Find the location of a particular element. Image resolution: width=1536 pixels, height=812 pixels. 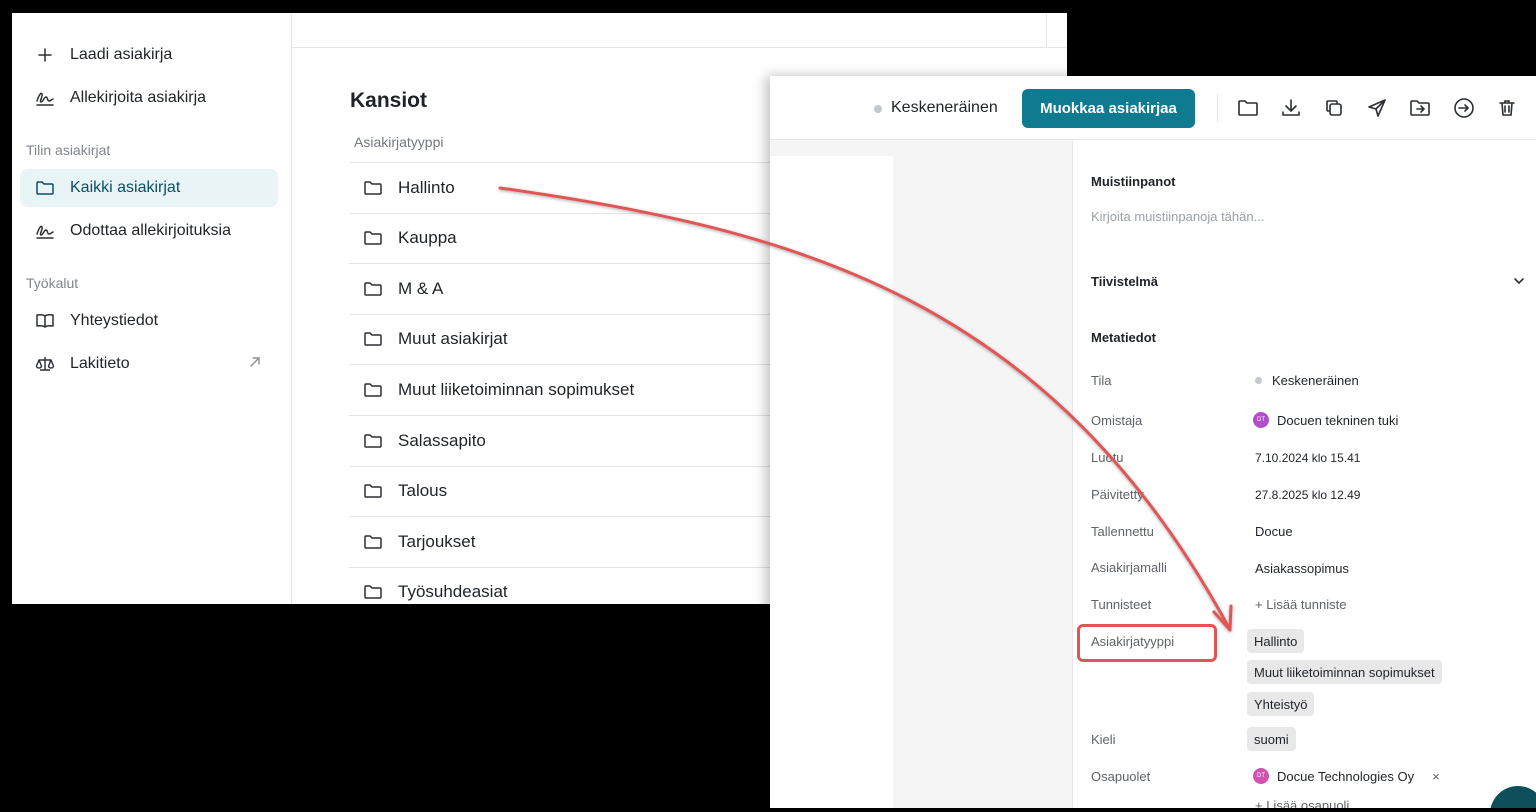

folder-name: Muut liiketoiminnan sopimukset is located at coordinates (516, 389).